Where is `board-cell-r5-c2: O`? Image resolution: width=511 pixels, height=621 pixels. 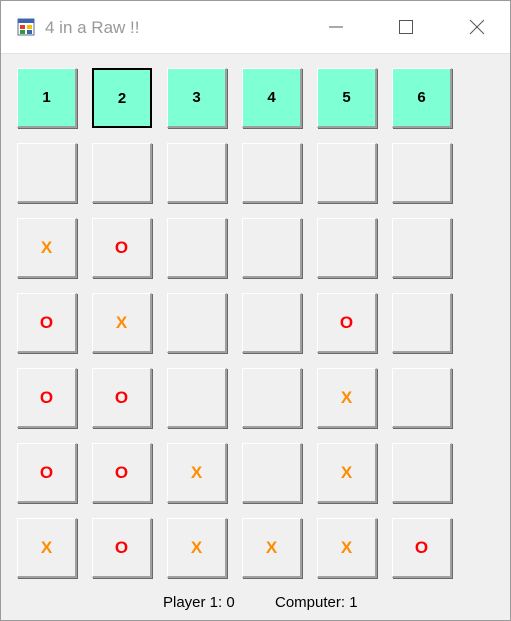
board-cell-r5-c2: O is located at coordinates (122, 473).